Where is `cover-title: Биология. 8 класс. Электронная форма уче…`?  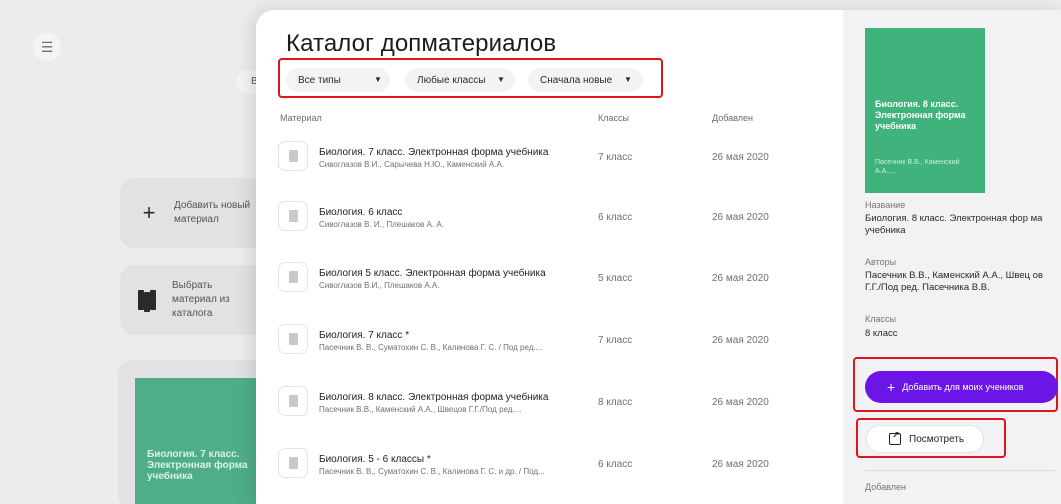 cover-title: Биология. 8 класс. Электронная форма уче… is located at coordinates (920, 115).